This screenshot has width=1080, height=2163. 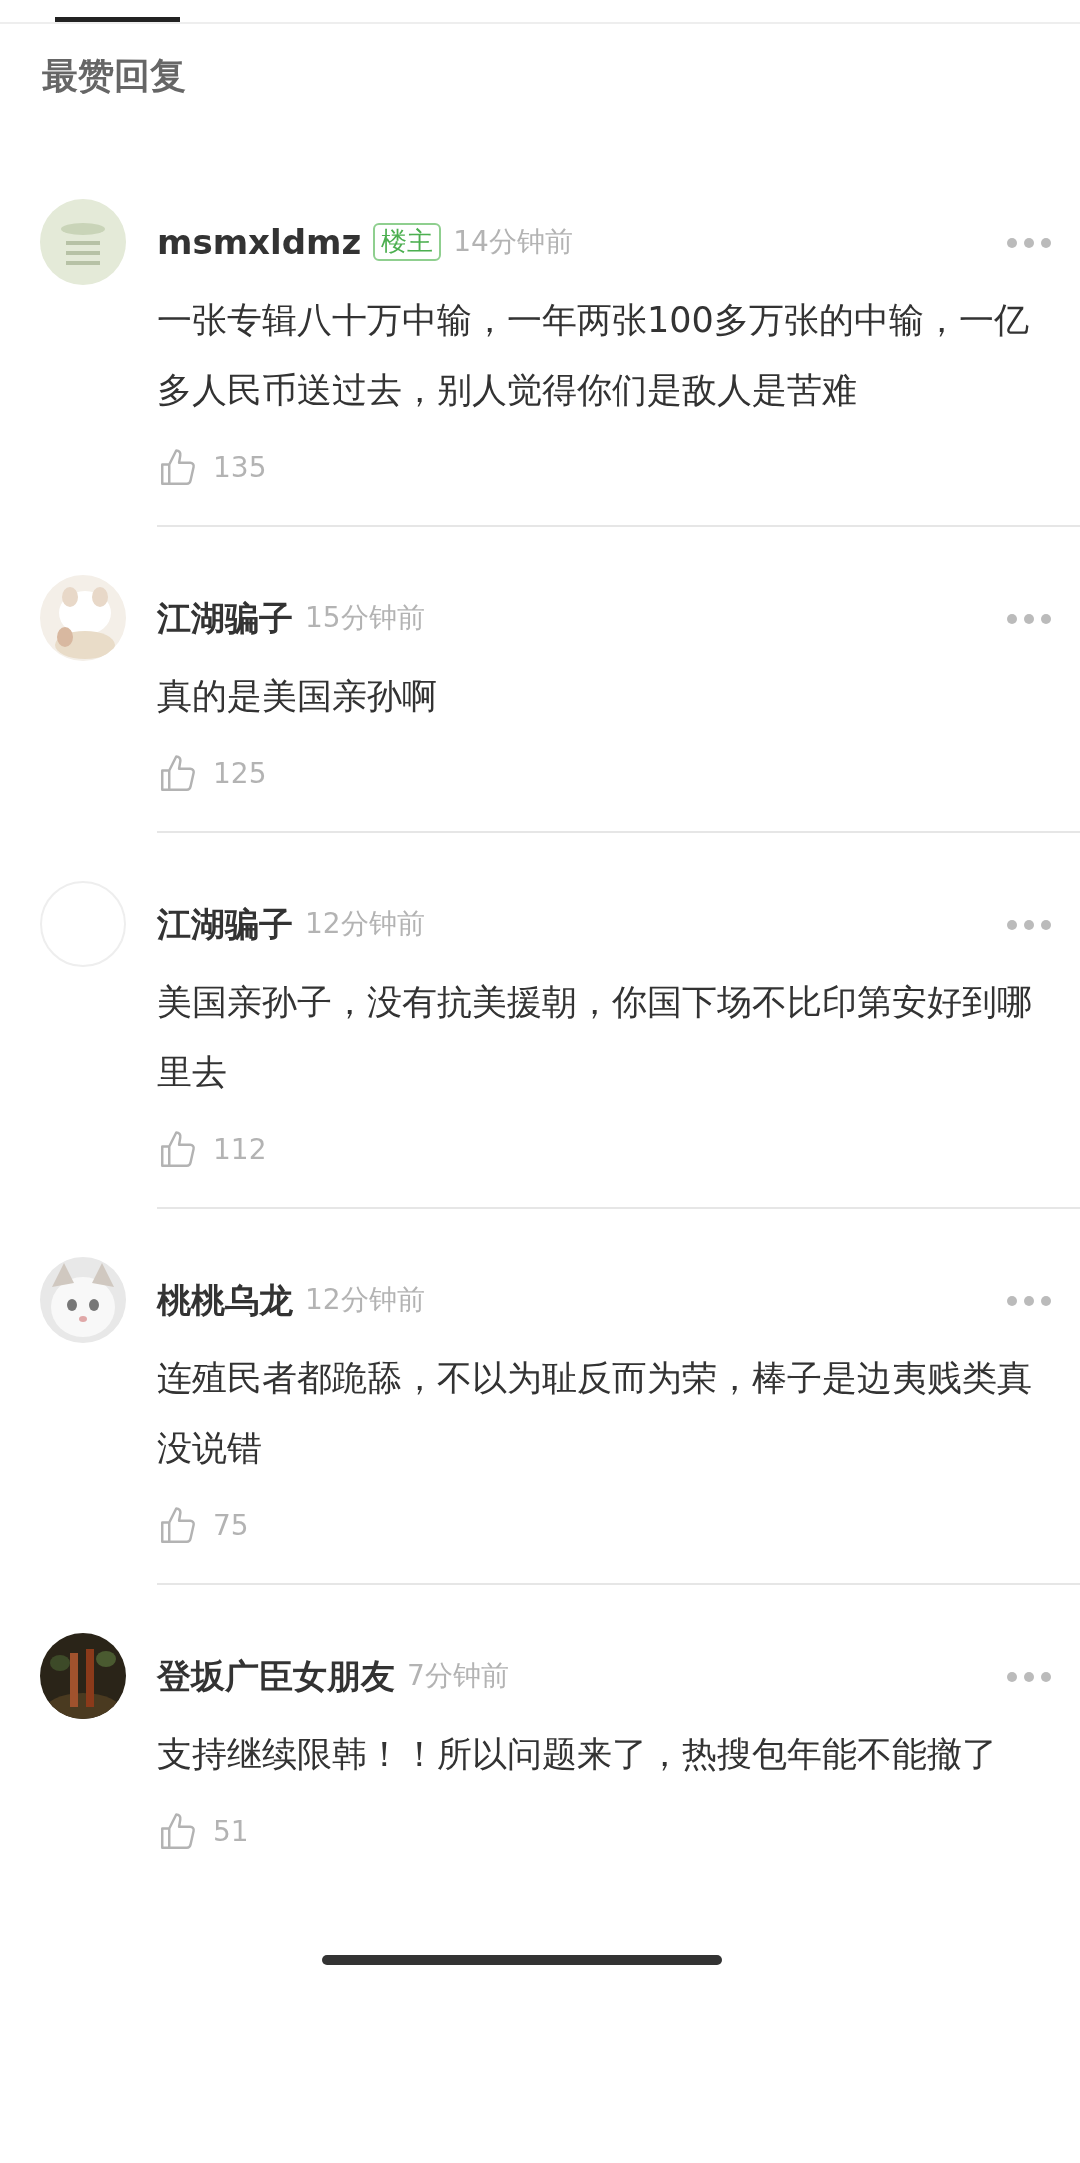 I want to click on author-tag: 楼主, so click(x=407, y=242).